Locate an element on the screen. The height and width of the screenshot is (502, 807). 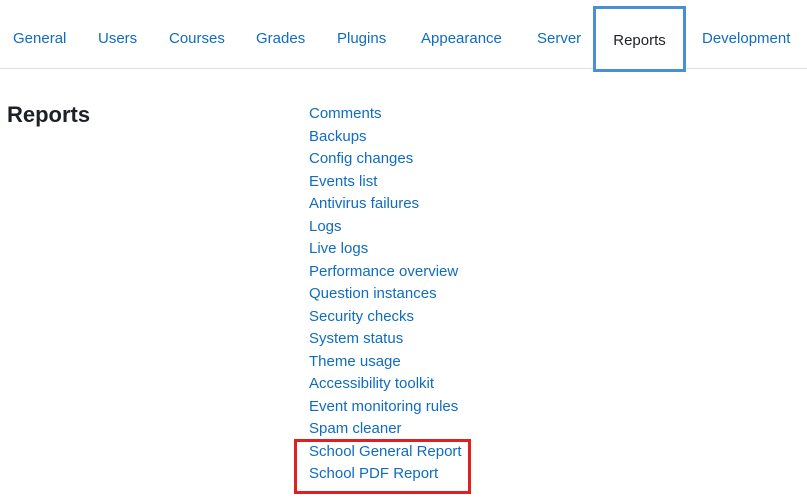
tab-users: Users is located at coordinates (117, 34).